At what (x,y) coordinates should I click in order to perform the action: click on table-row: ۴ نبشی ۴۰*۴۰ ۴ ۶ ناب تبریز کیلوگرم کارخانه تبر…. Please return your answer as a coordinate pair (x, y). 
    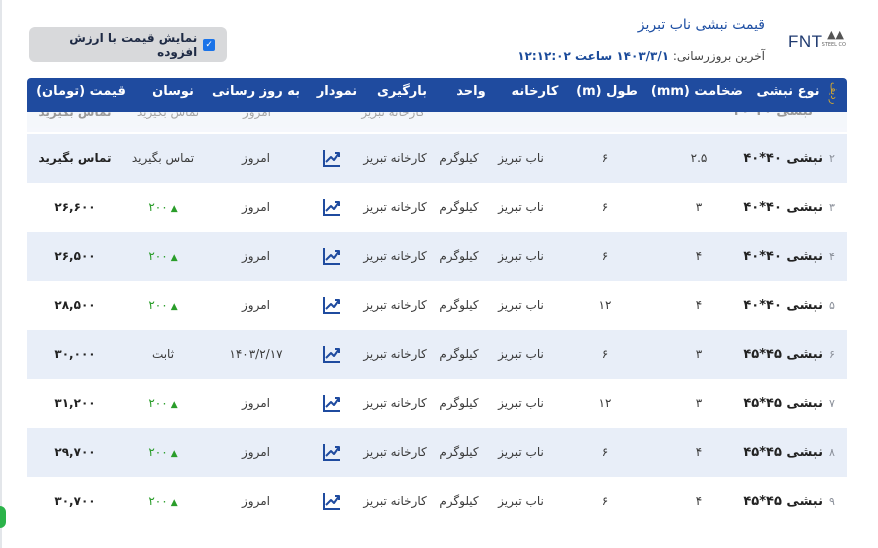
    Looking at the image, I should click on (437, 256).